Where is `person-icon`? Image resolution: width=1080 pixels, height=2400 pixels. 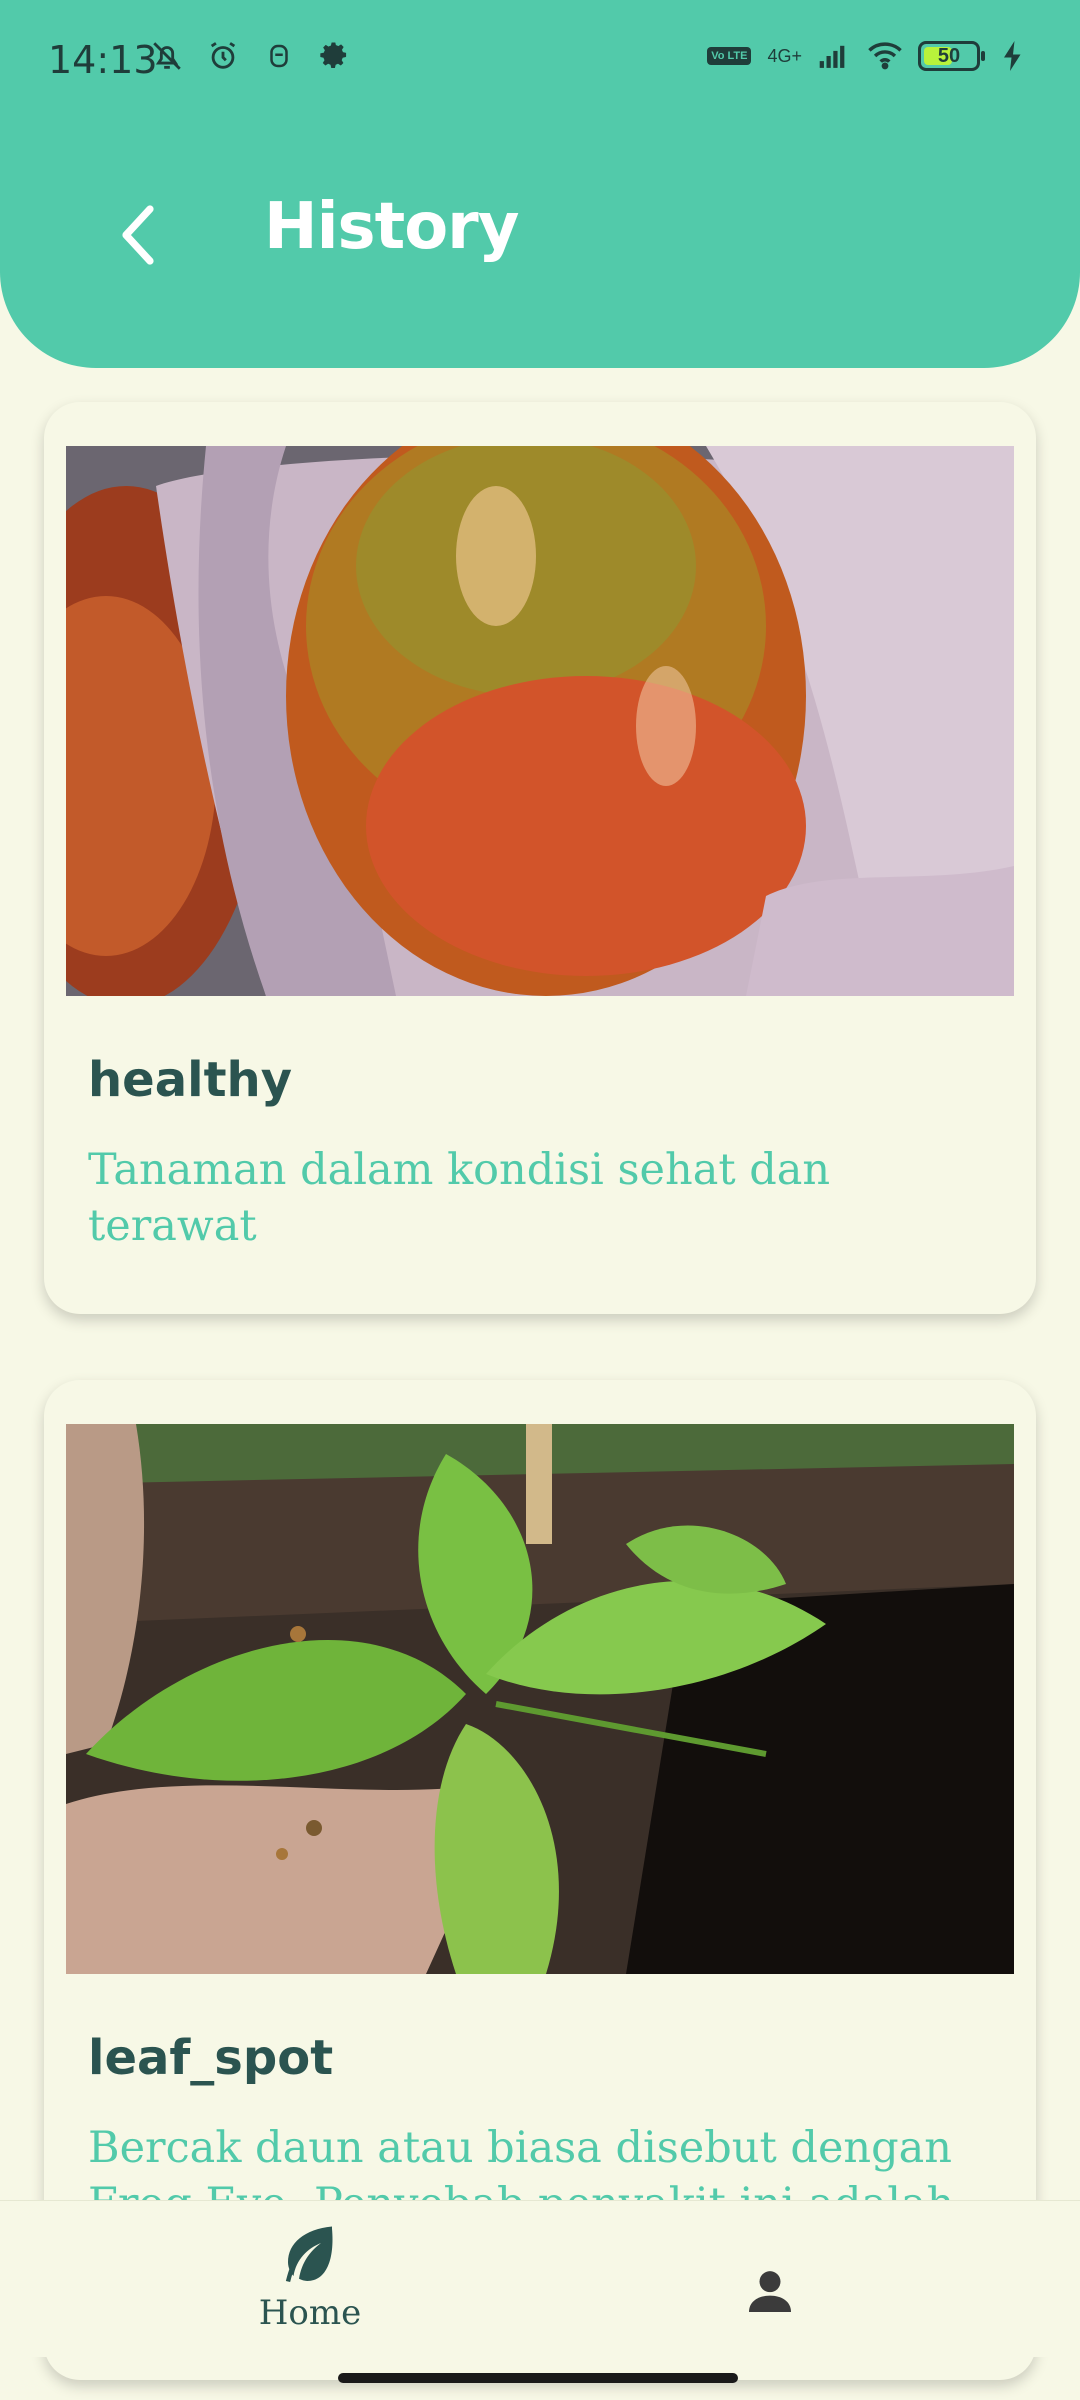 person-icon is located at coordinates (770, 2291).